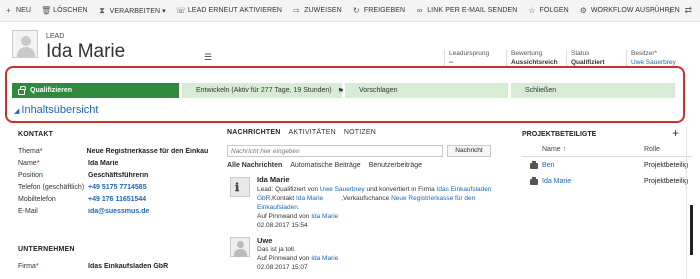  Describe the element at coordinates (356, 10) in the screenshot. I see `share-icon: ↻` at that location.